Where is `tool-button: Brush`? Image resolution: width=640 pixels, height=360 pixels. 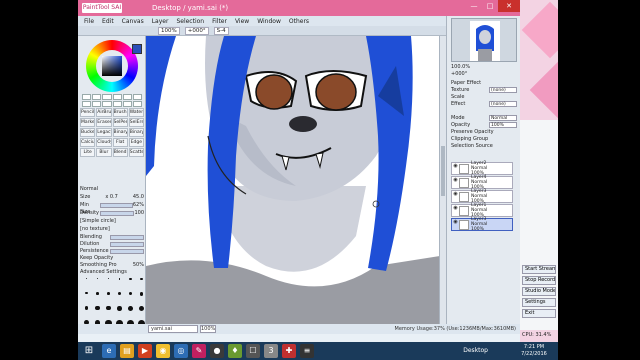
tool-button: Brush is located at coordinates (120, 112).